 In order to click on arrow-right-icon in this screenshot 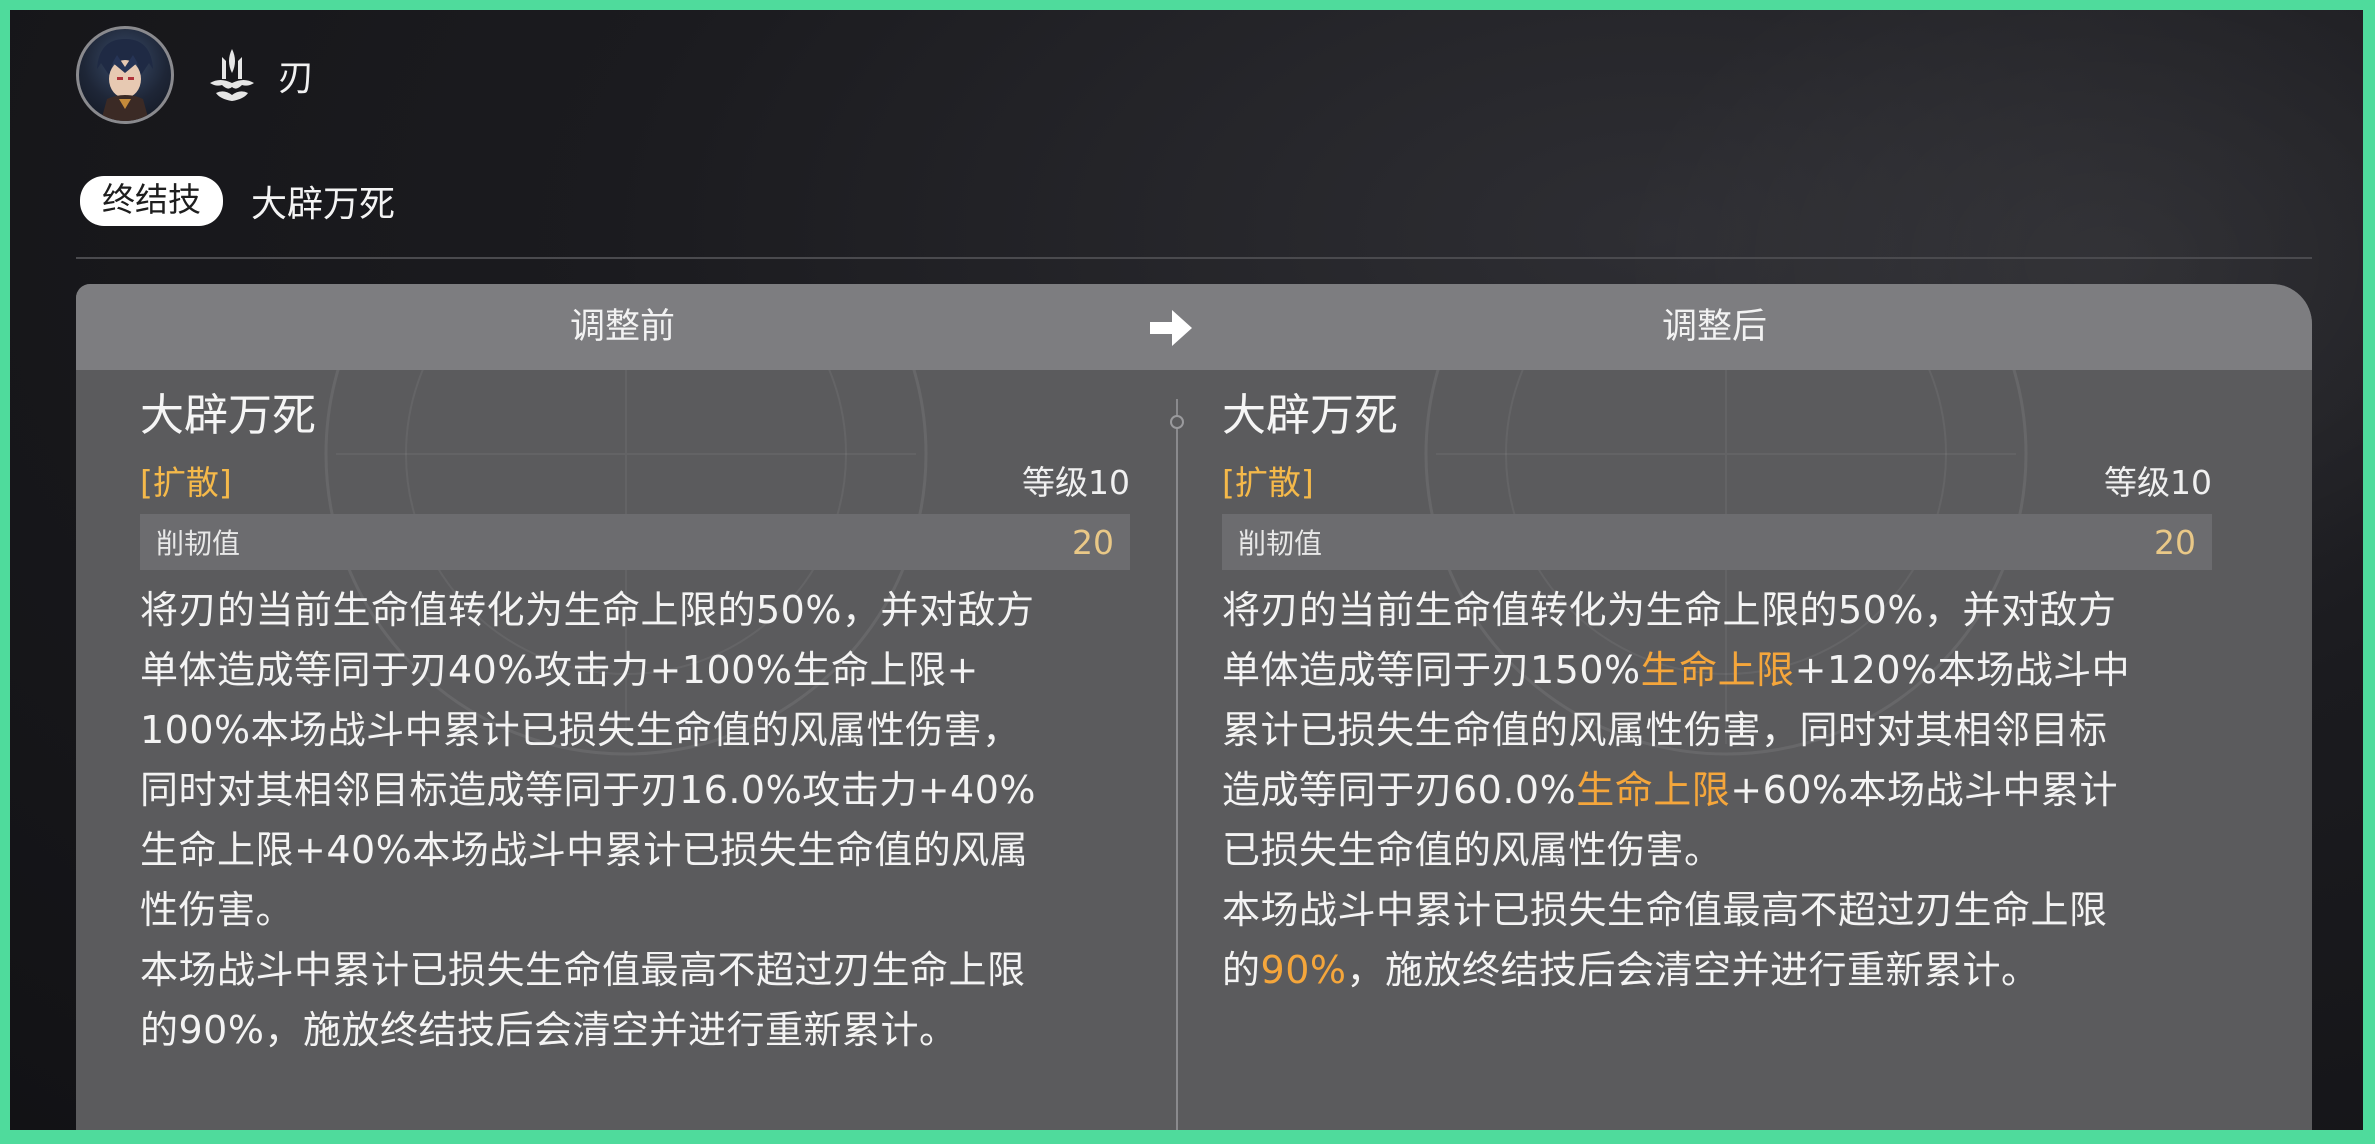, I will do `click(1171, 328)`.